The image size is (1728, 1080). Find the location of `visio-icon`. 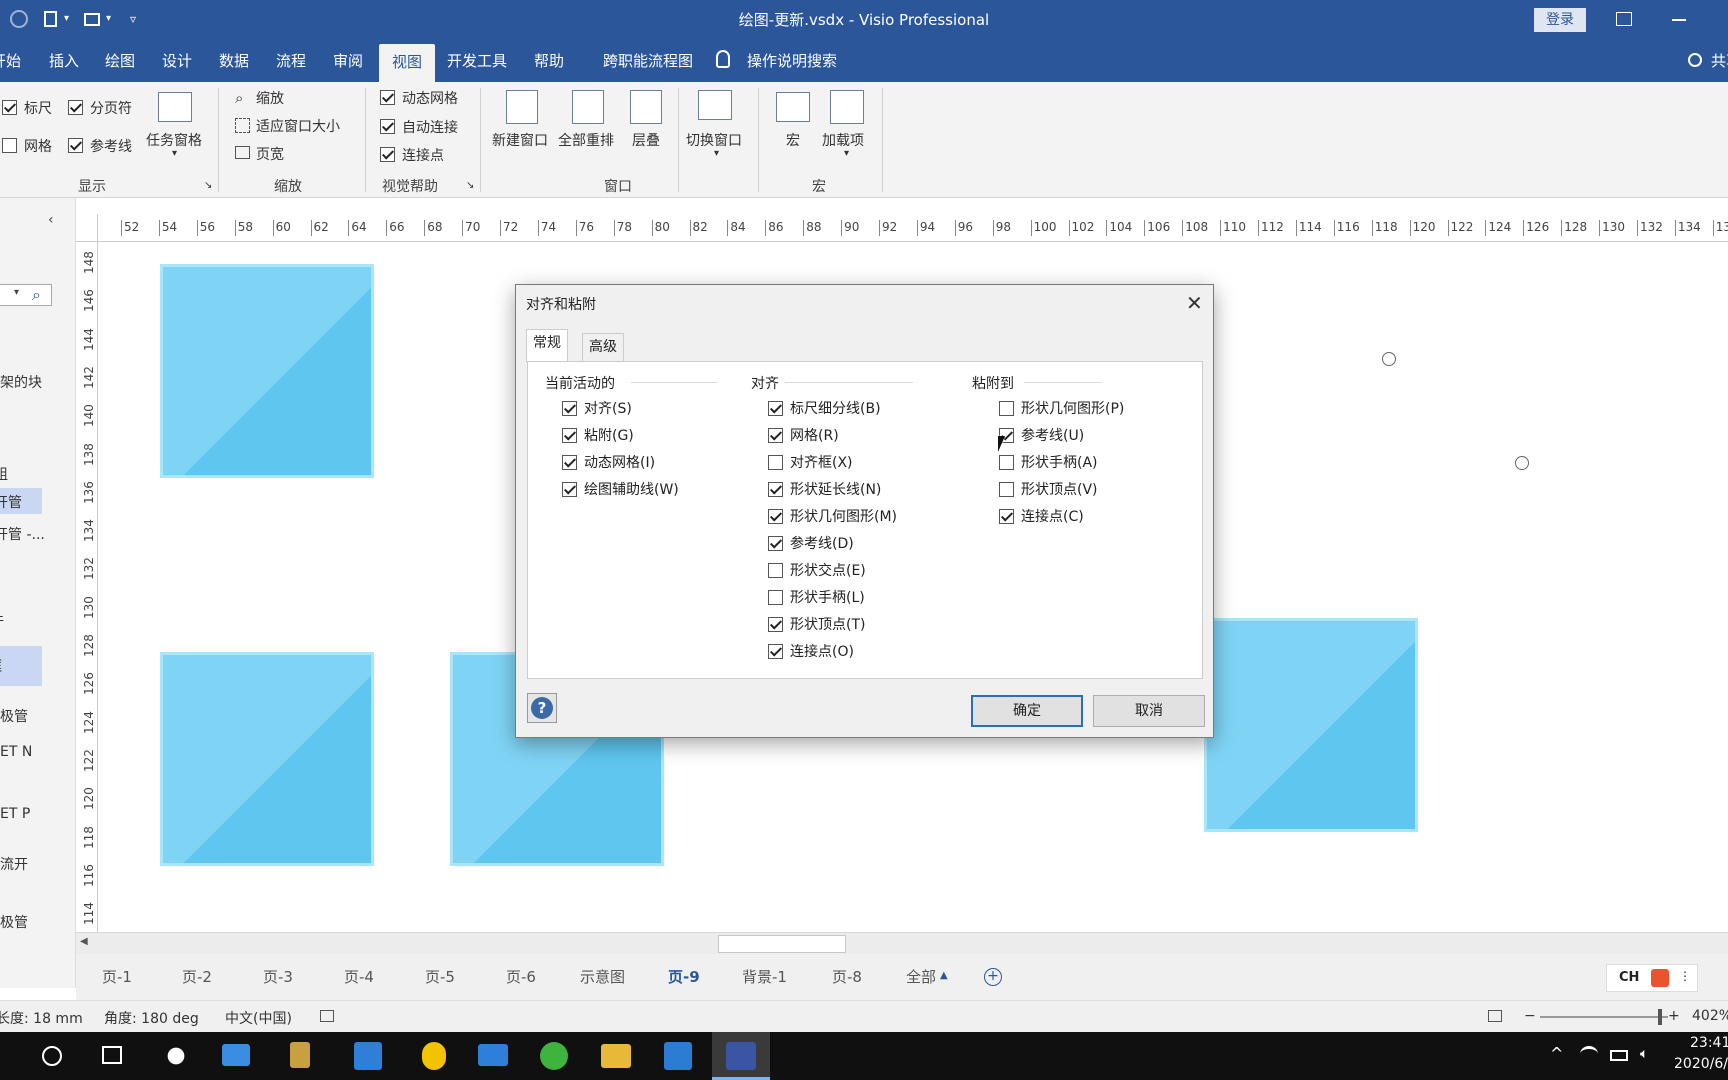

visio-icon is located at coordinates (741, 1056).